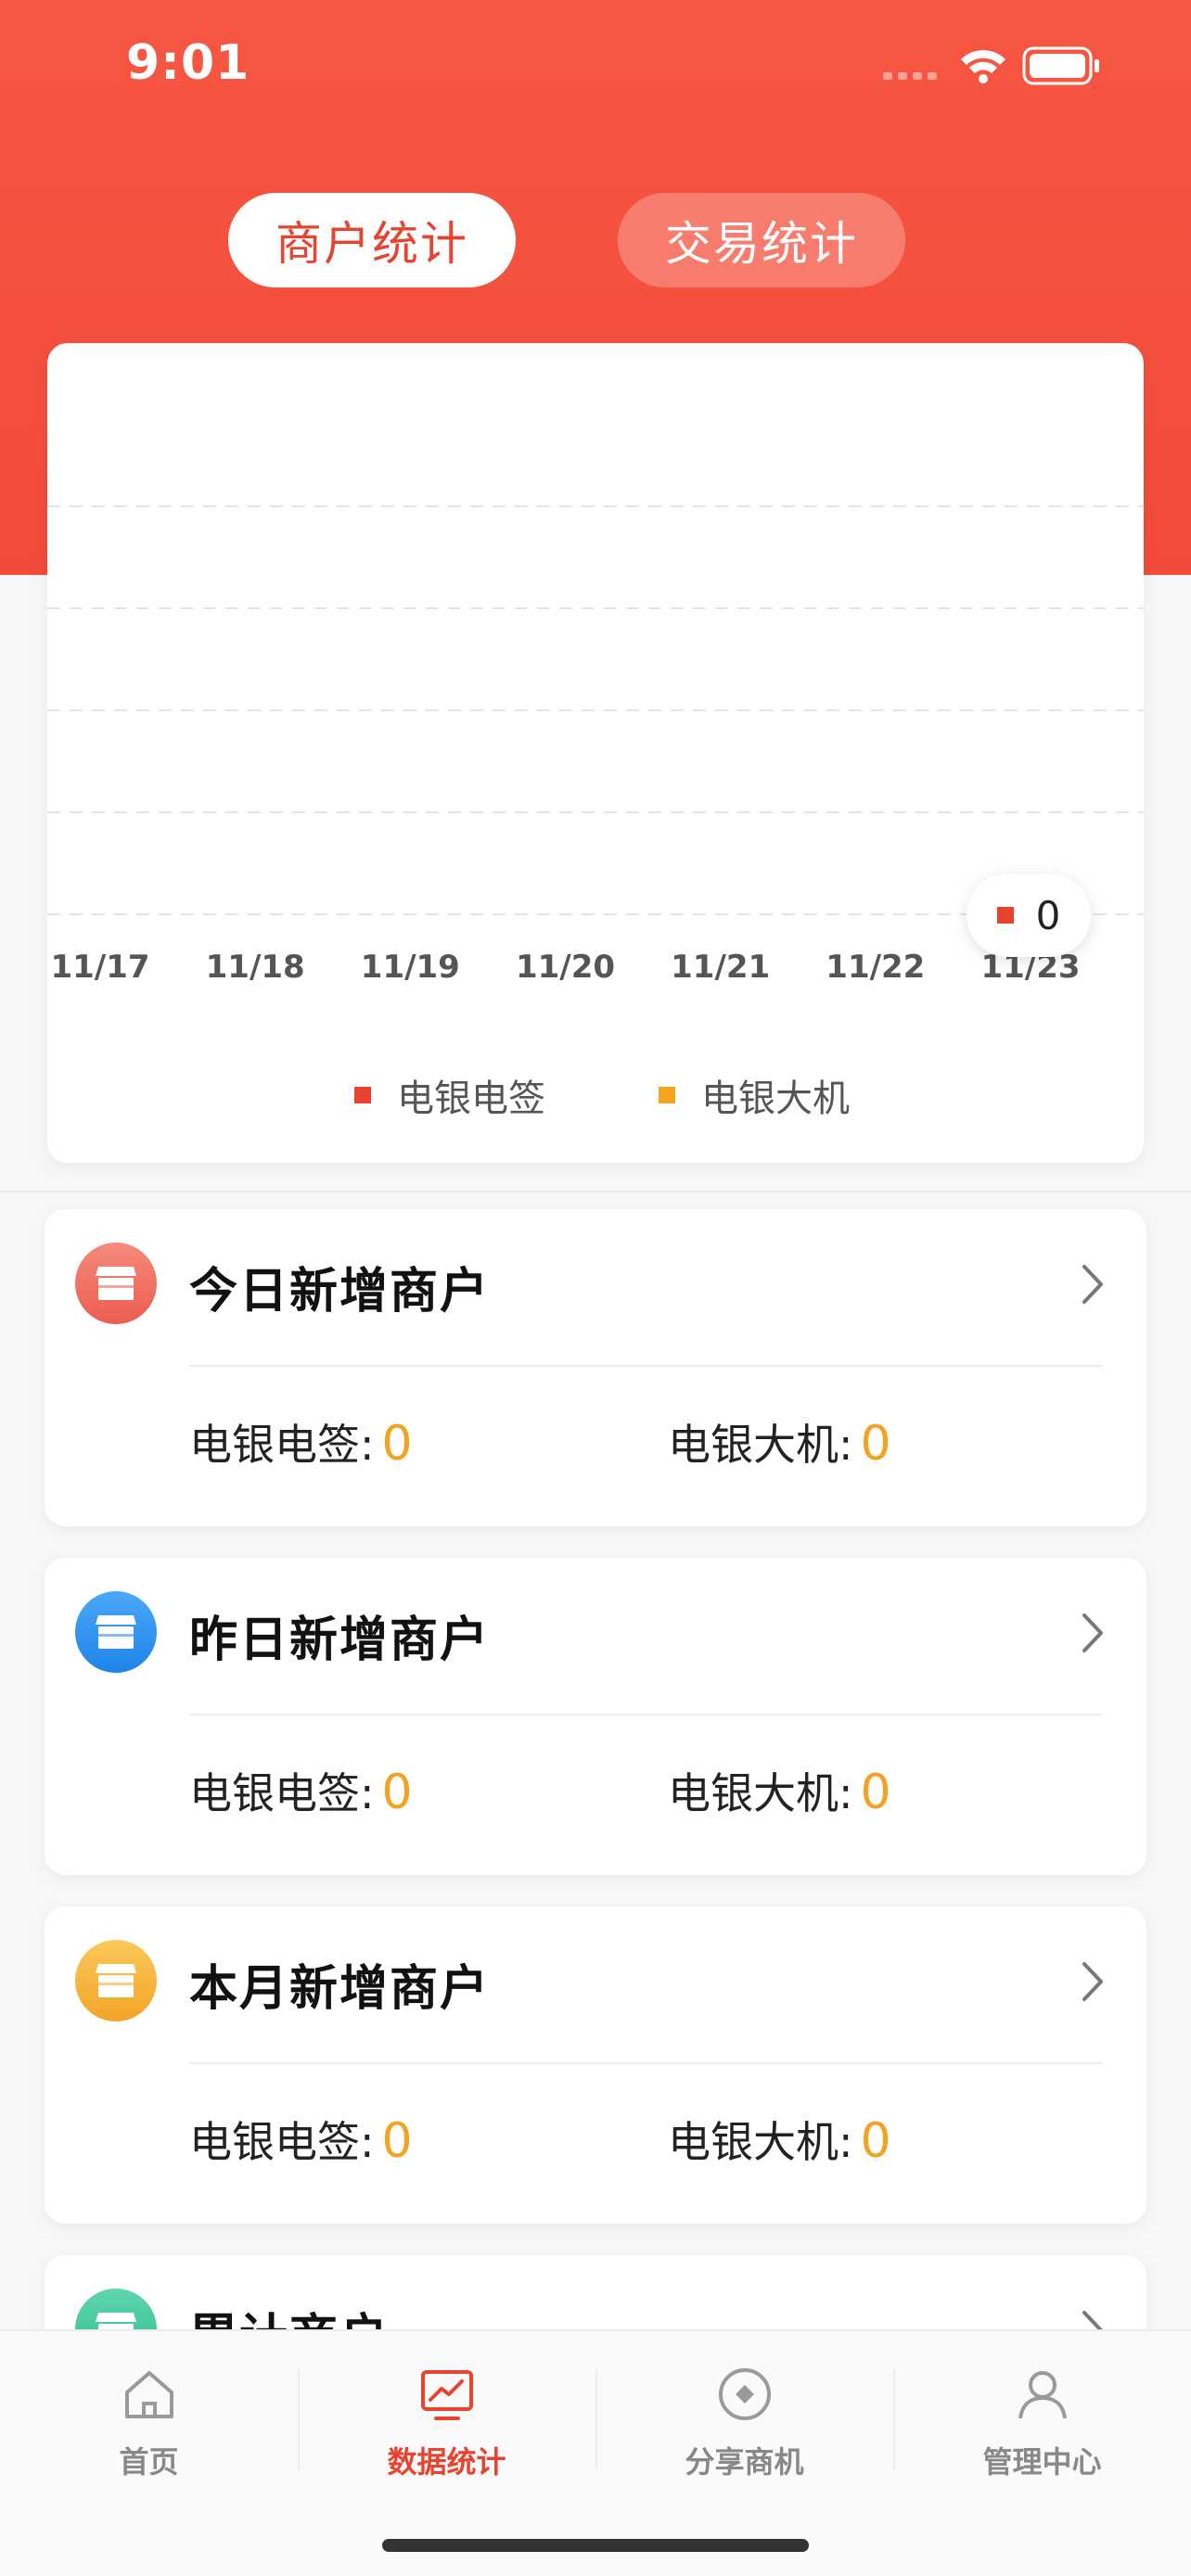 The width and height of the screenshot is (1191, 2576). I want to click on stat-card-yesterday: 昨日新增商户 电银电签: 0 电银大机: 0, so click(595, 1716).